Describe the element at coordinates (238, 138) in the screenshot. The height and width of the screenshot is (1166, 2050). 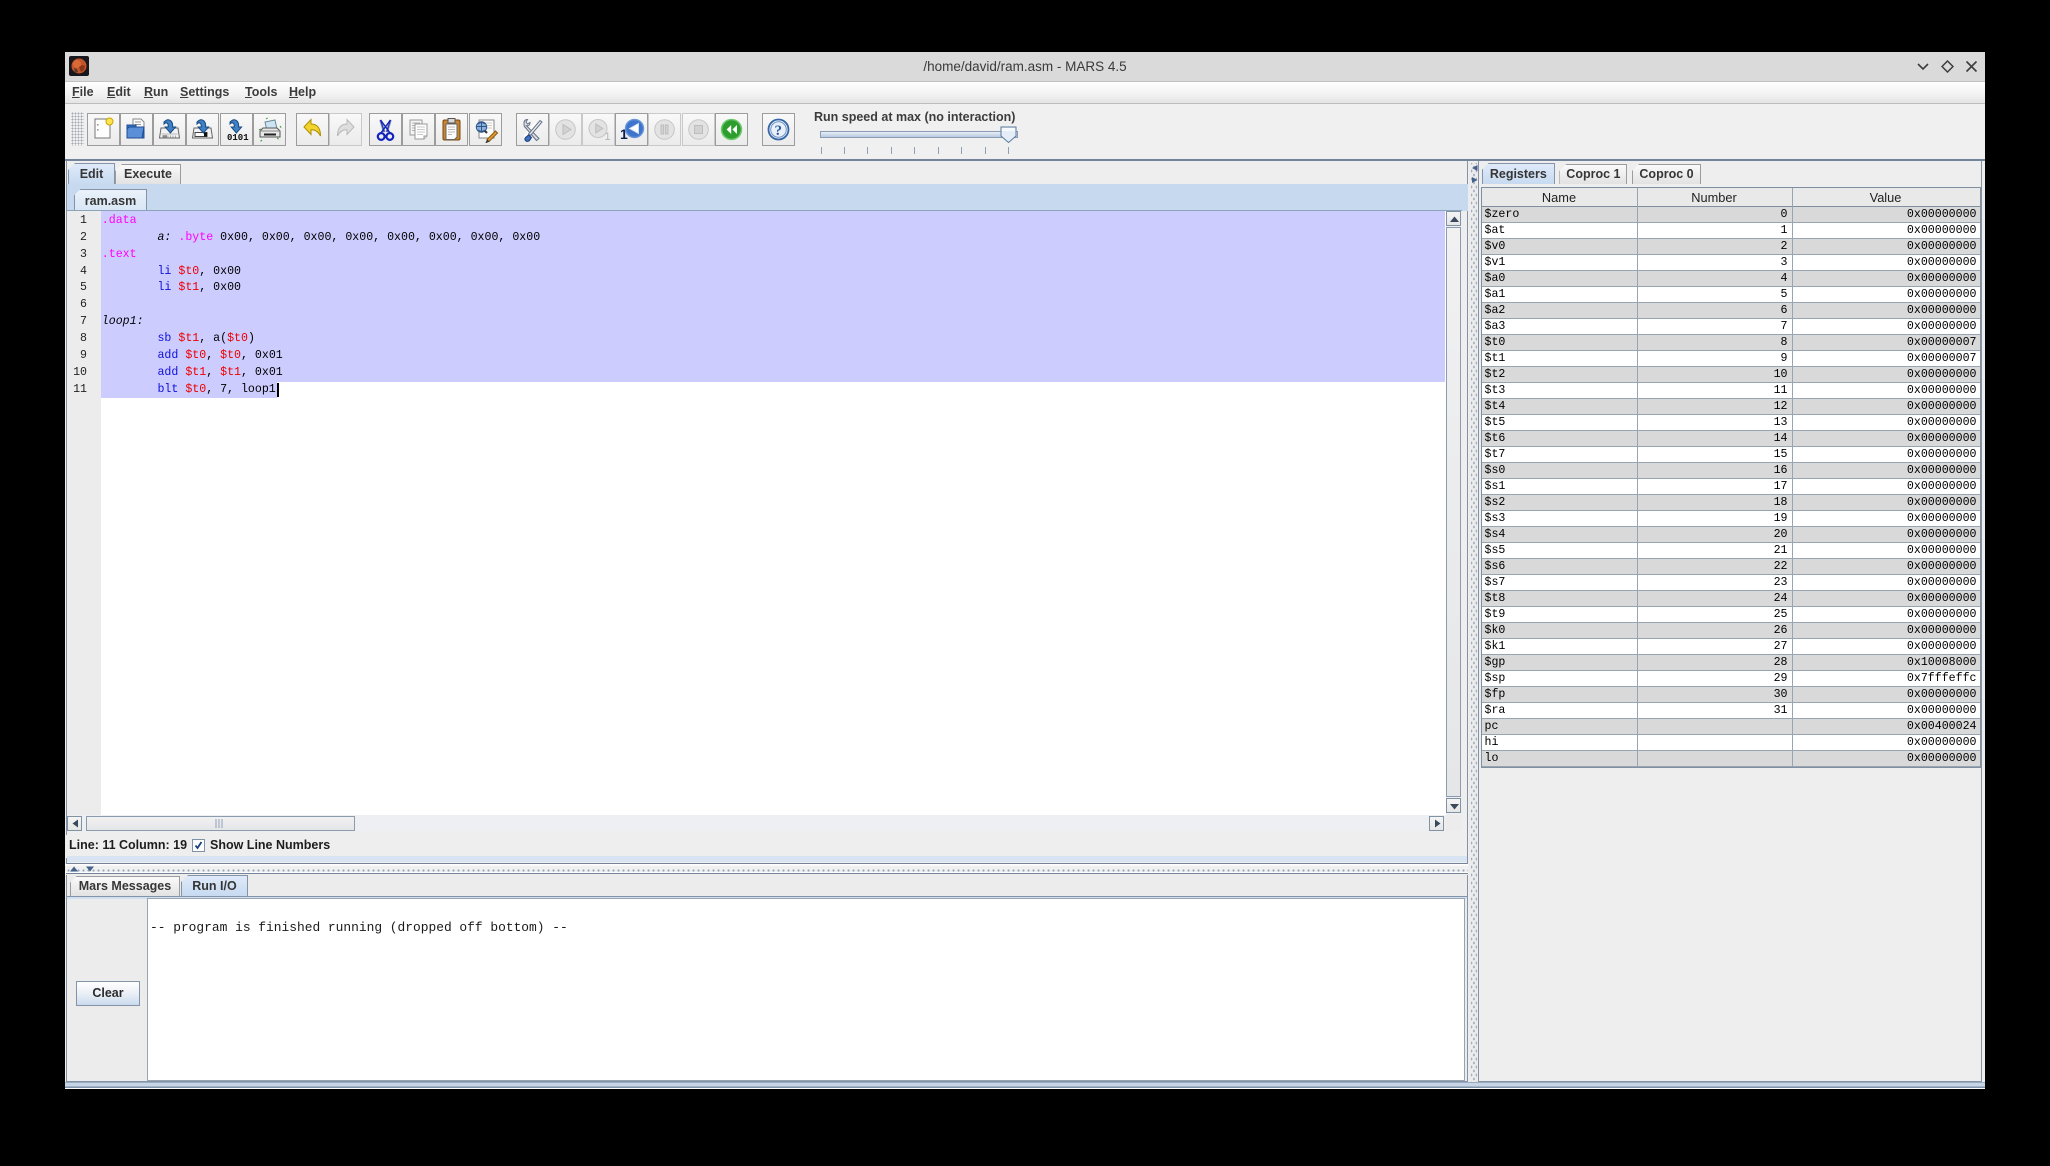
I see `svg-text: 0101` at that location.